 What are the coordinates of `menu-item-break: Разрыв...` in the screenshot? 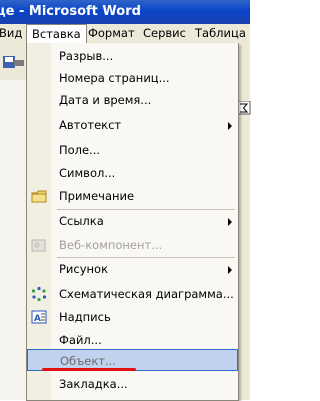 It's located at (132, 56).